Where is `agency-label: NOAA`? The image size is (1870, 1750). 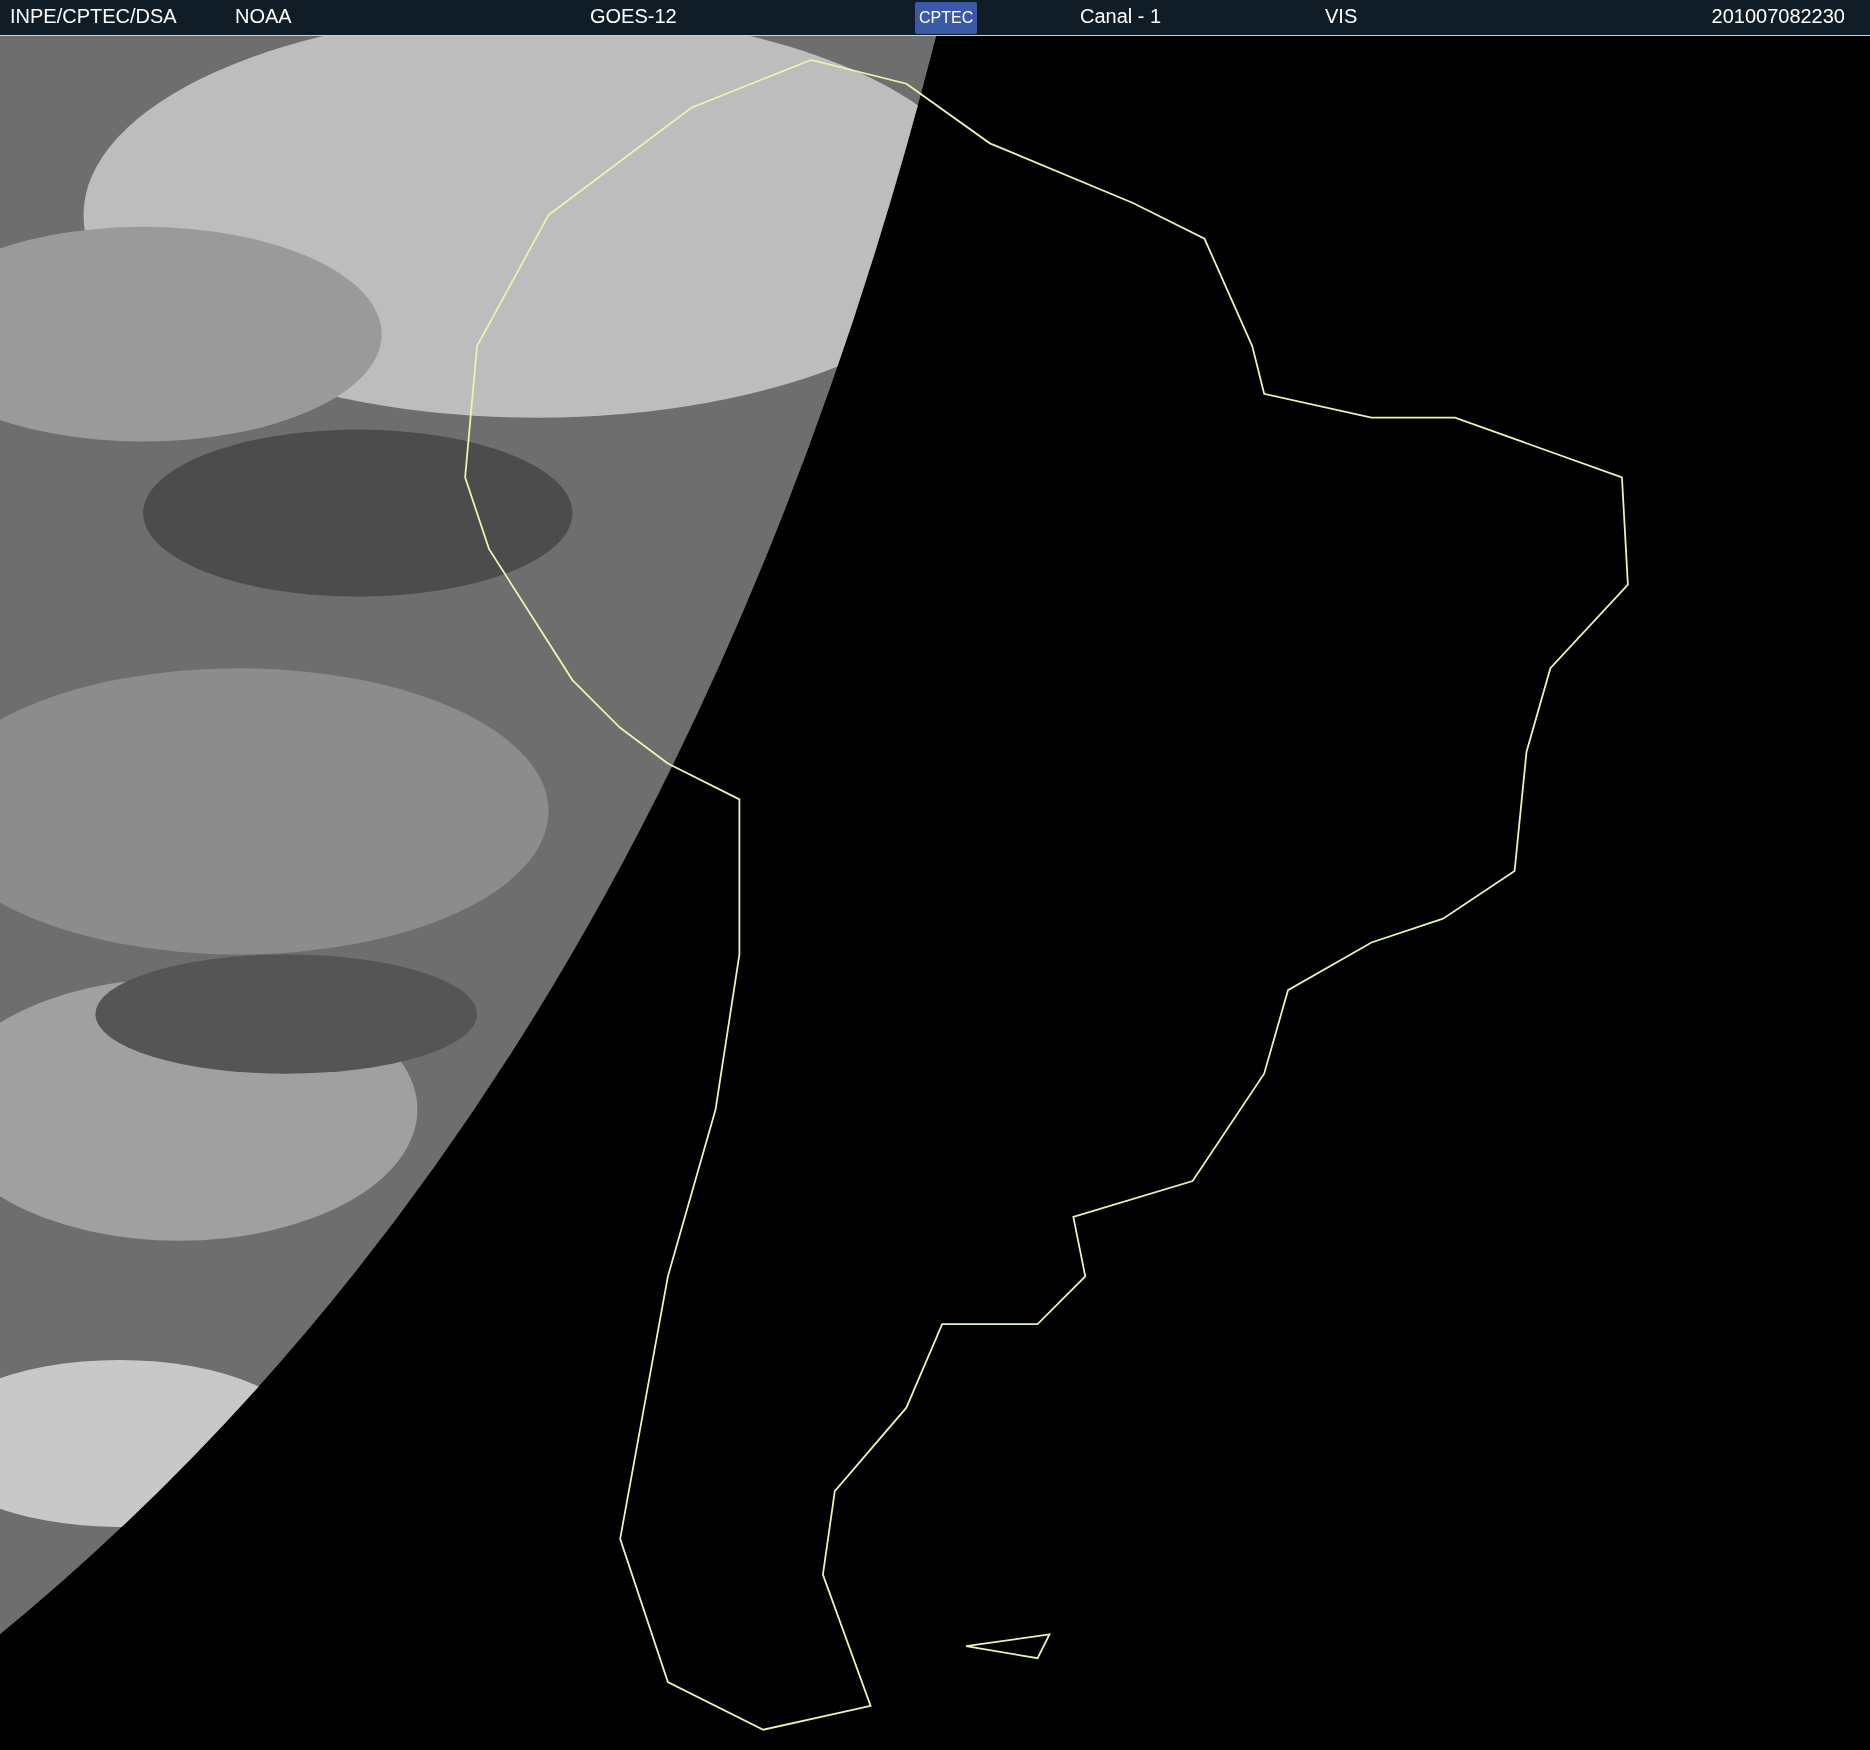
agency-label: NOAA is located at coordinates (263, 15).